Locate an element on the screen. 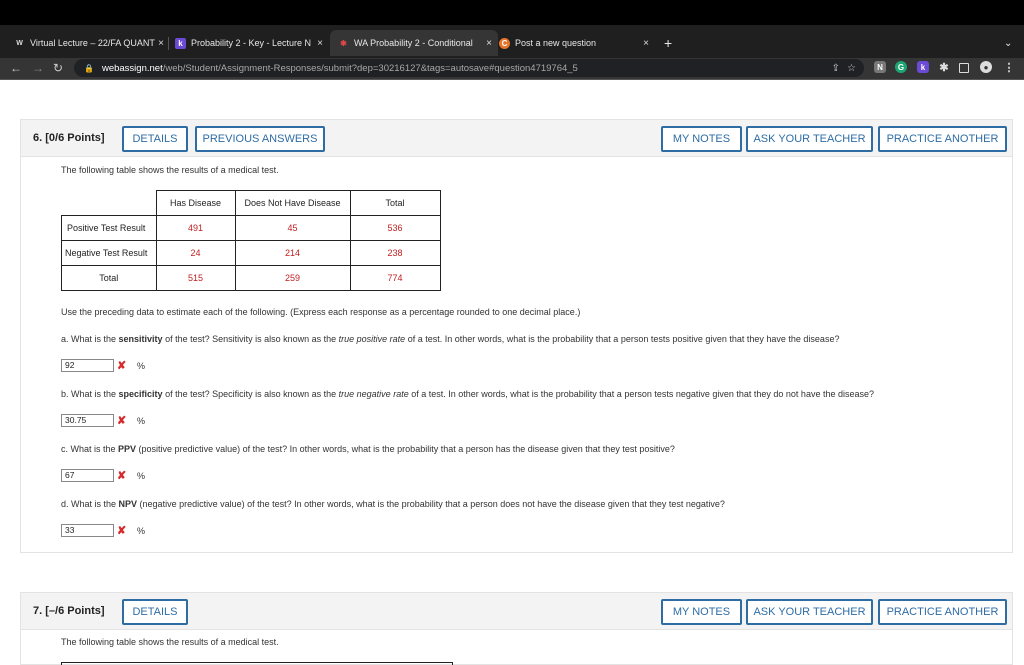  table-cell: 45 is located at coordinates (292, 228).